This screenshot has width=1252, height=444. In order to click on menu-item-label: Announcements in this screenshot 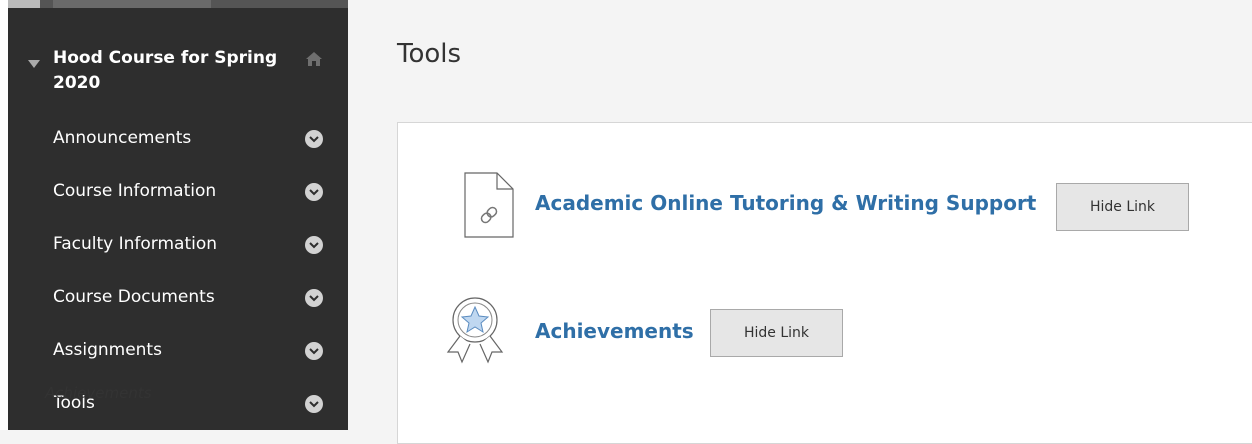, I will do `click(122, 138)`.